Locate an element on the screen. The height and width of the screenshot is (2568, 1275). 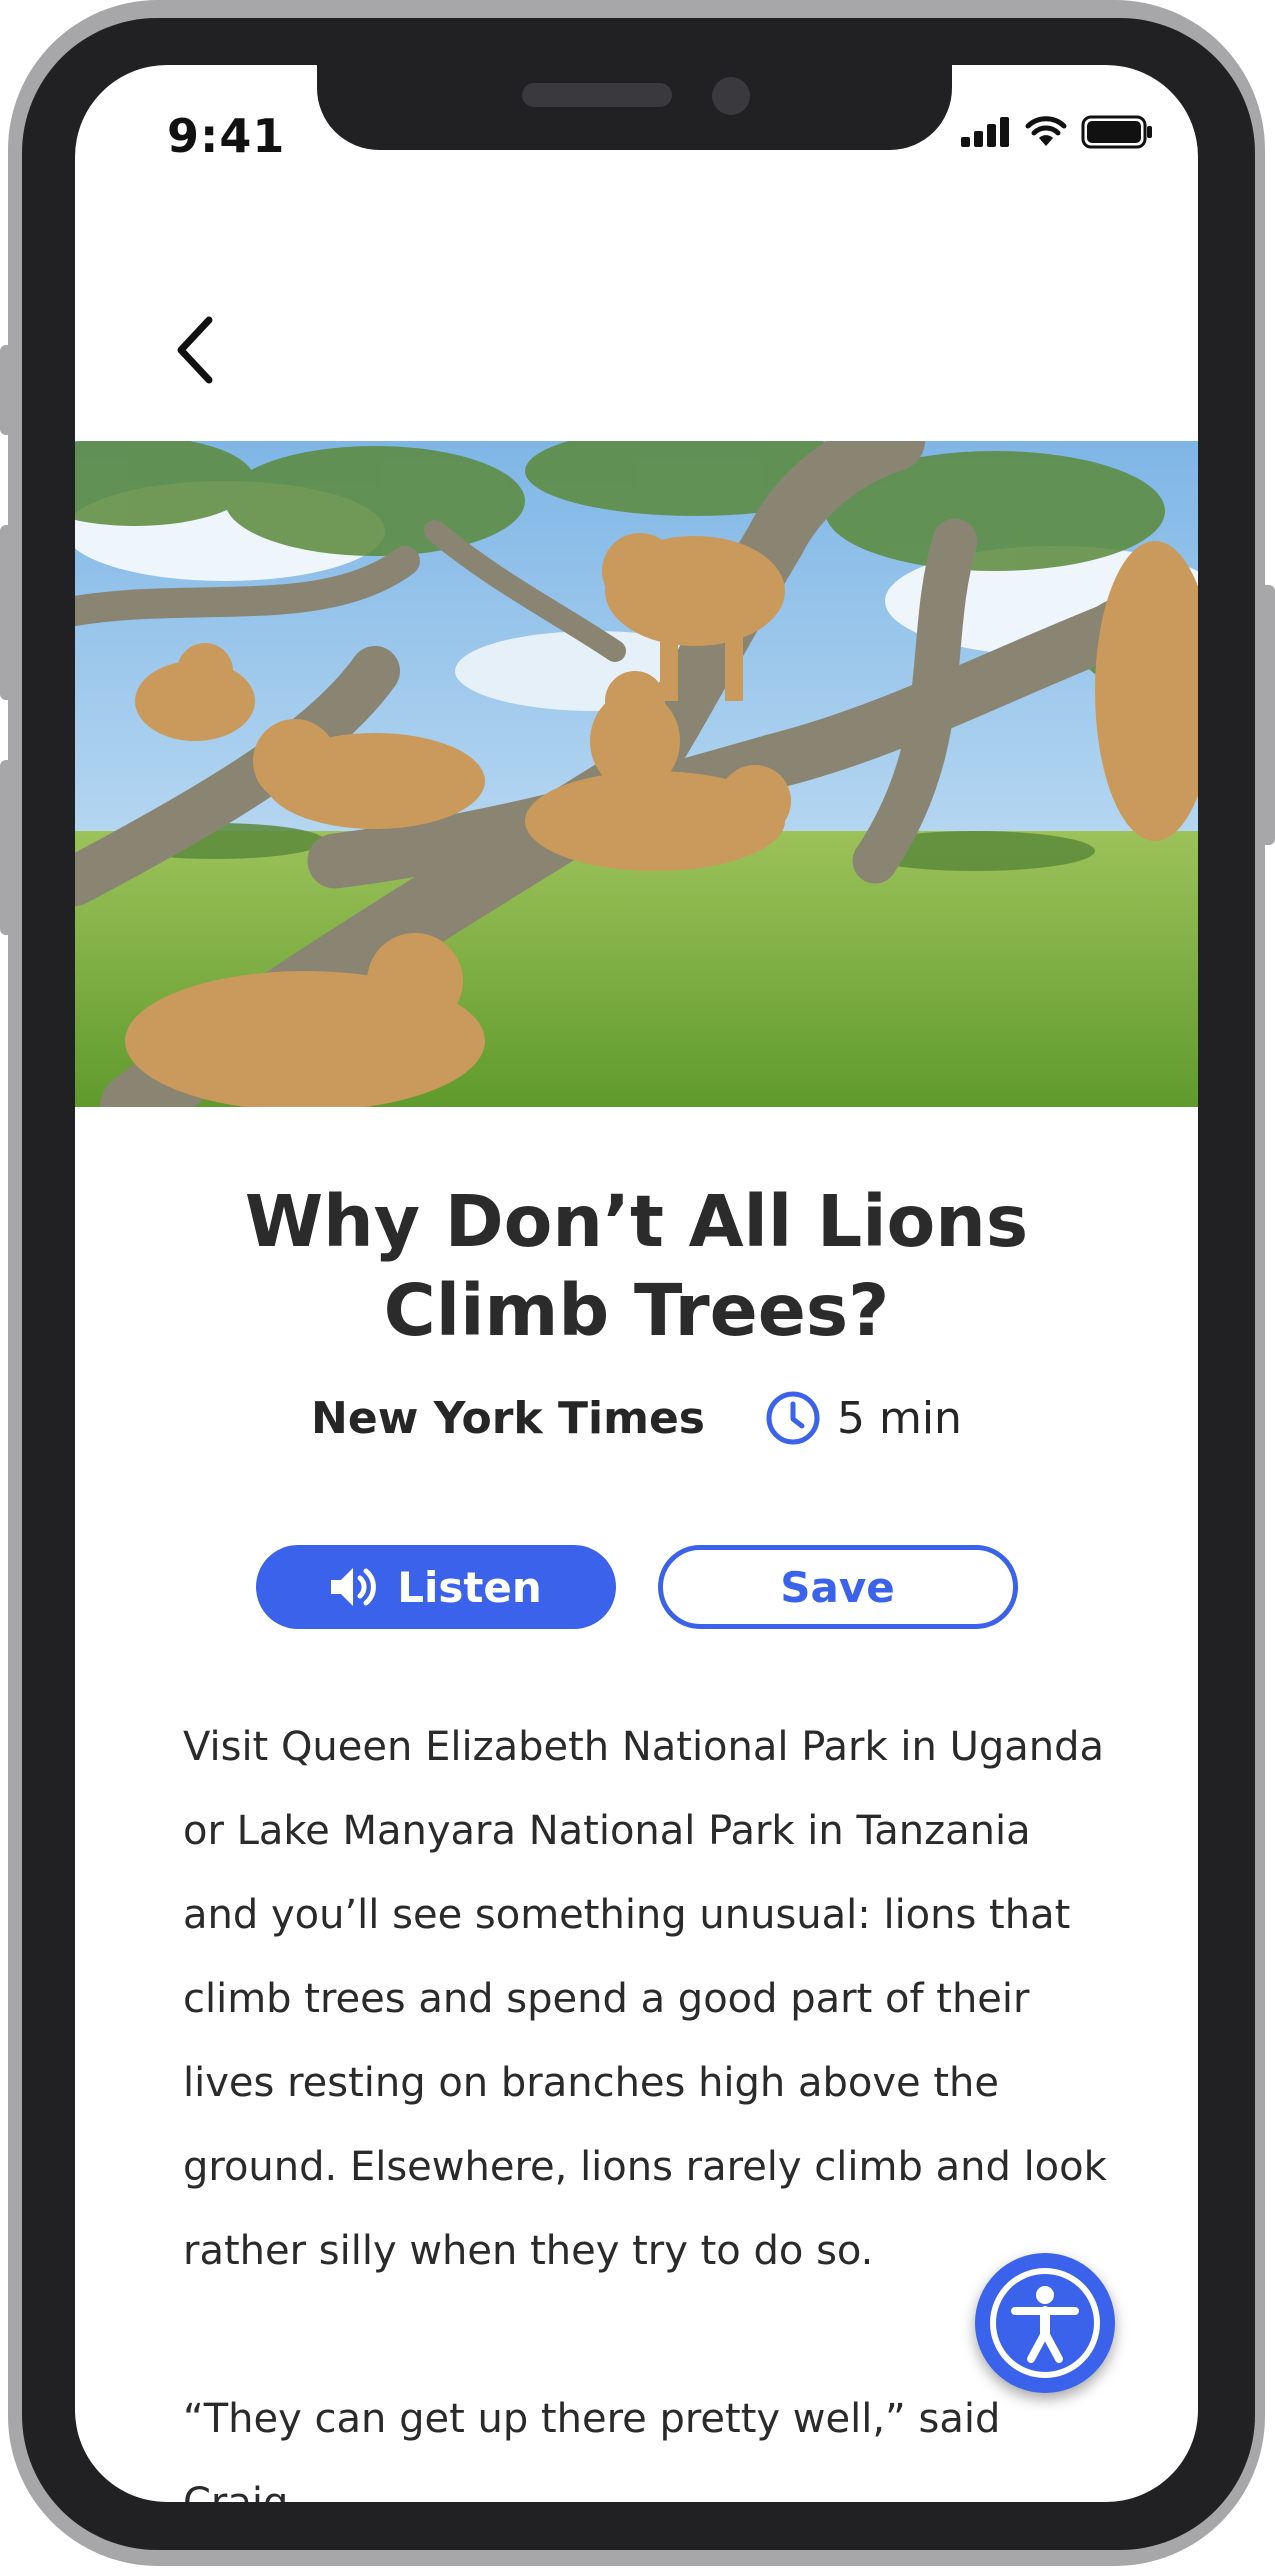
side-button-volume-down is located at coordinates (8, 847).